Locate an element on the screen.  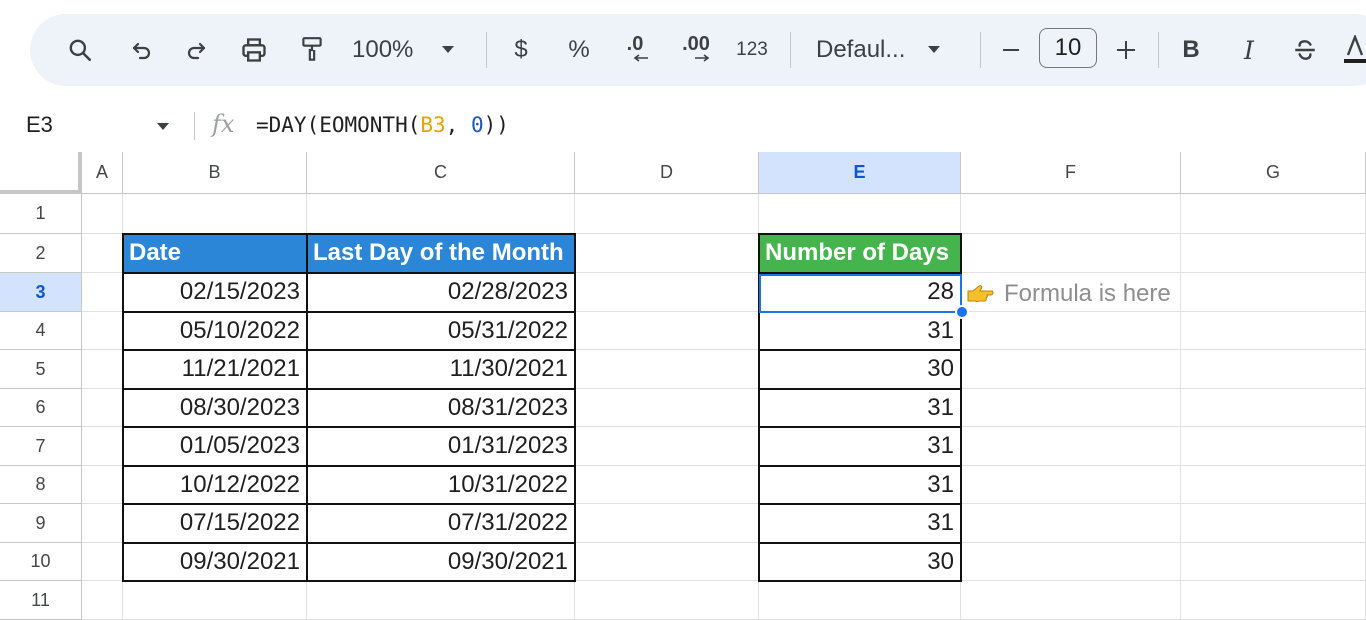
column-header-a: A is located at coordinates (102, 173).